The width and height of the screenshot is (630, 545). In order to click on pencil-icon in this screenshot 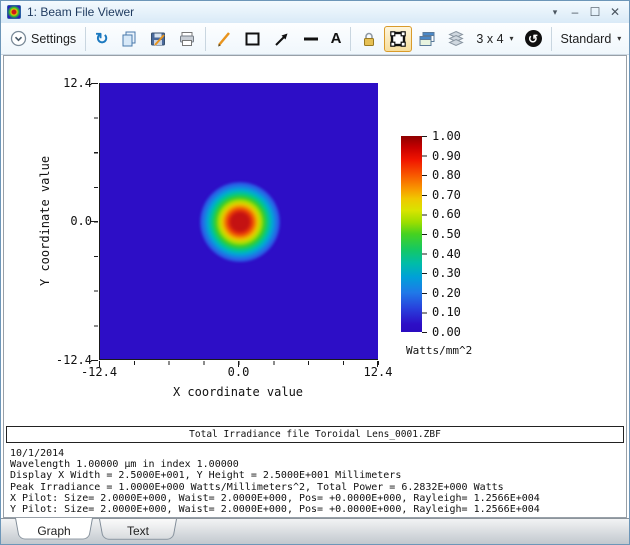, I will do `click(224, 39)`.